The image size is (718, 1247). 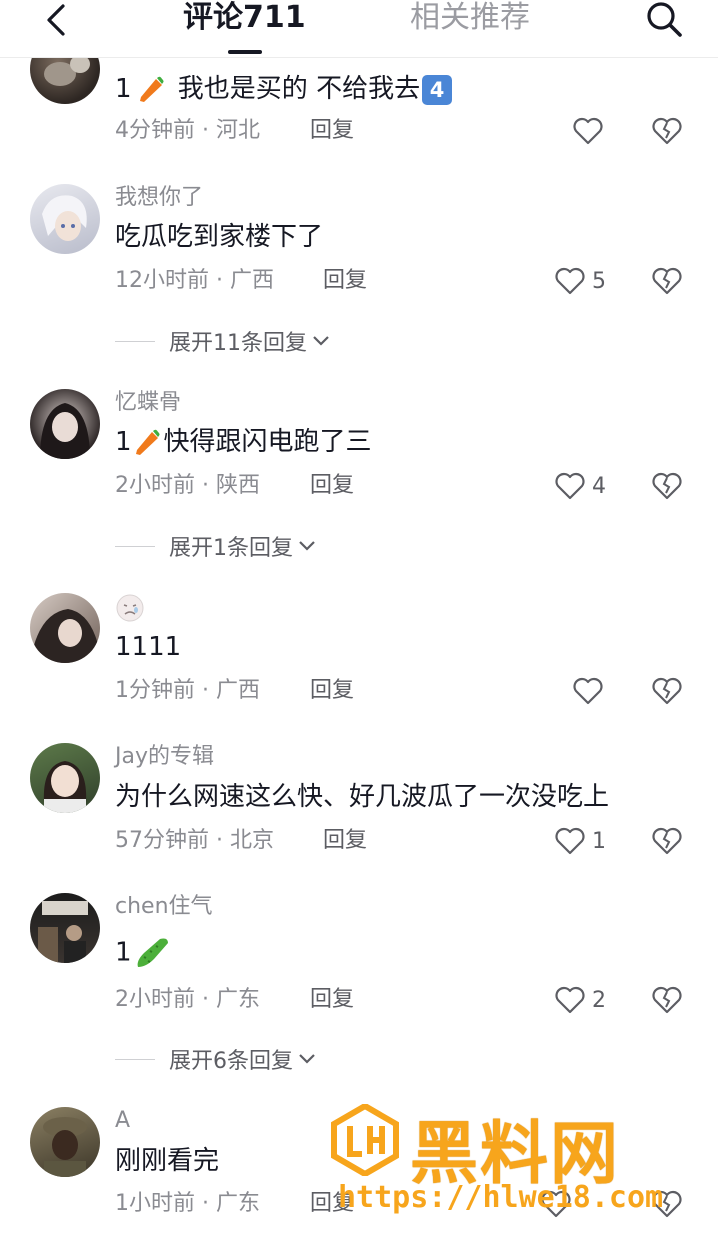 What do you see at coordinates (152, 953) in the screenshot?
I see `cucumber-emoji-icon` at bounding box center [152, 953].